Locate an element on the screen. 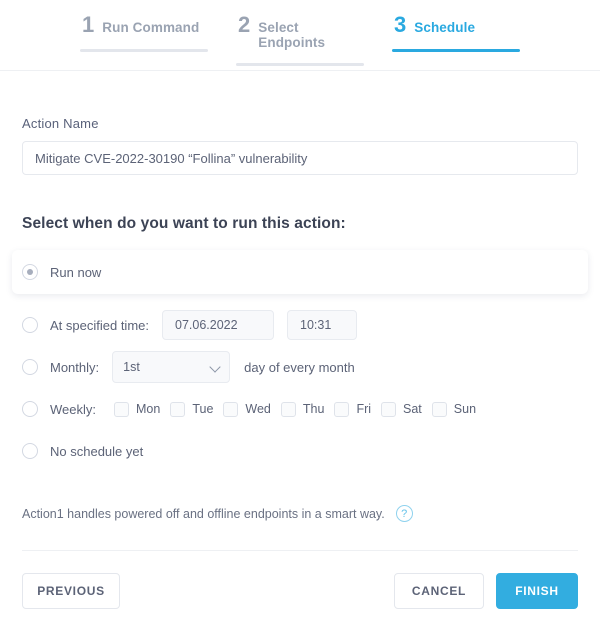 The image size is (600, 625). step-heading: 1 Run Command is located at coordinates (139, 25).